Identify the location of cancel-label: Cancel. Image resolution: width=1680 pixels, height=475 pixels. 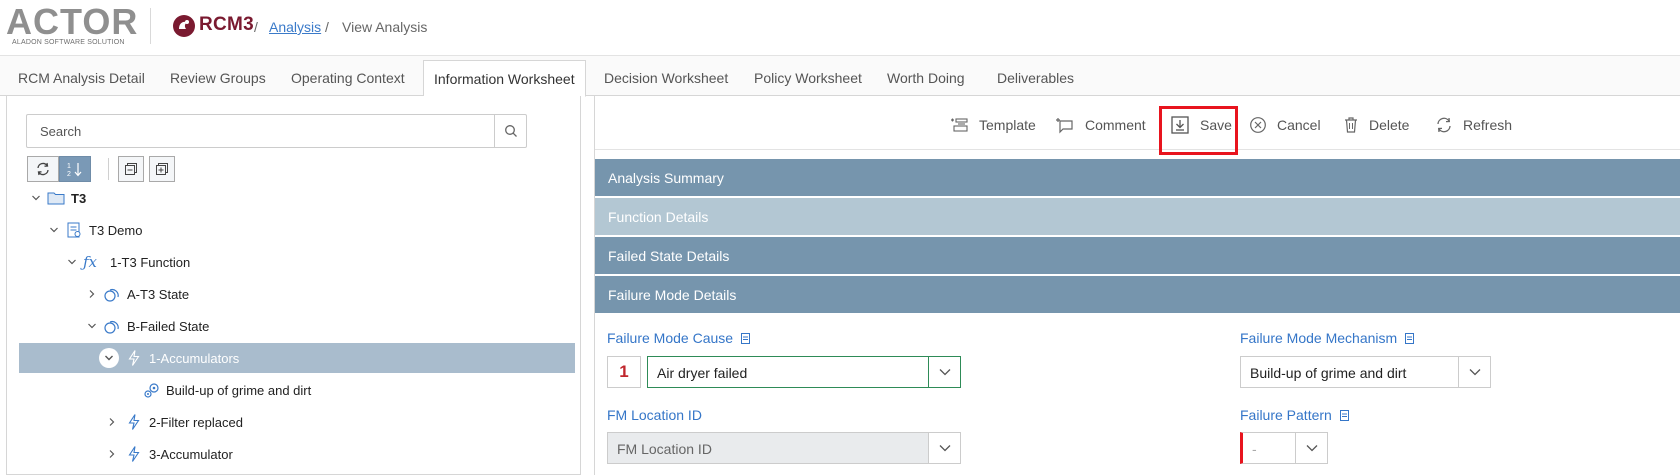
(1299, 125).